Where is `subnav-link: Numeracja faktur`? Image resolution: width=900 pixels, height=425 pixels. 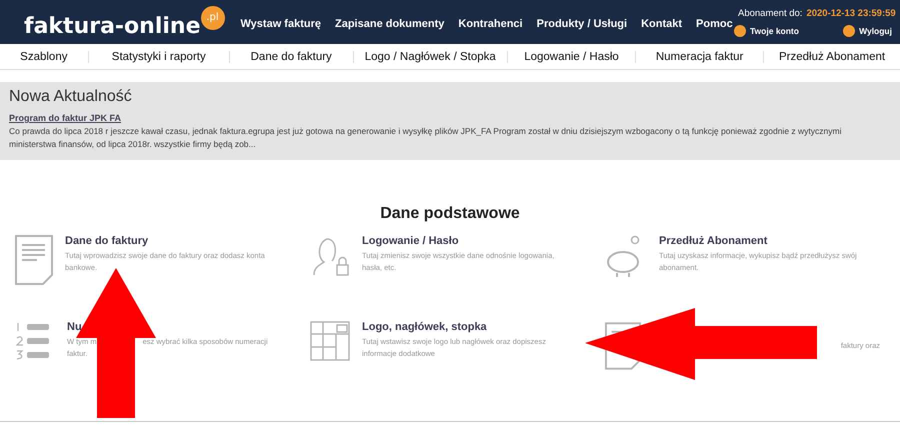
subnav-link: Numeracja faktur is located at coordinates (699, 56).